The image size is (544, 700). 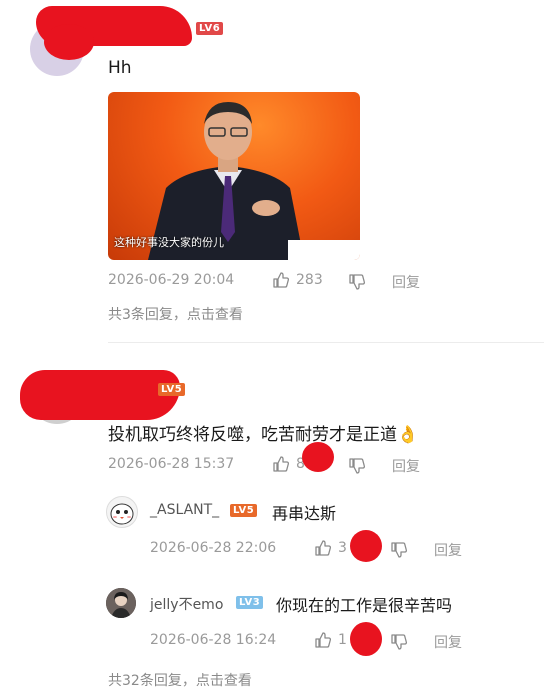 I want to click on redacted-avatar, so click(x=69, y=42).